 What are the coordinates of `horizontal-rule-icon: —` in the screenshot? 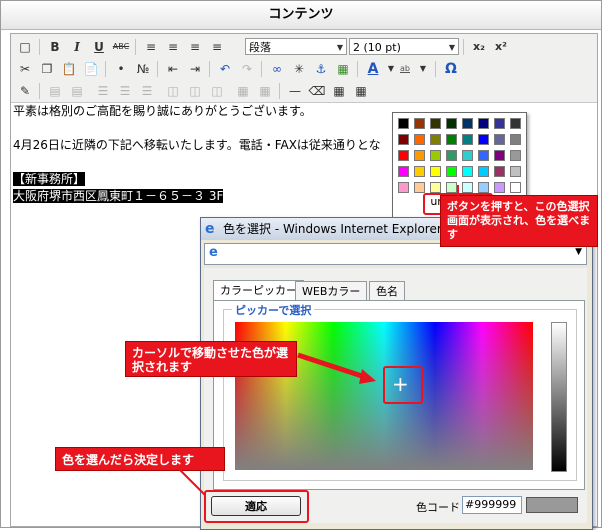 It's located at (295, 91).